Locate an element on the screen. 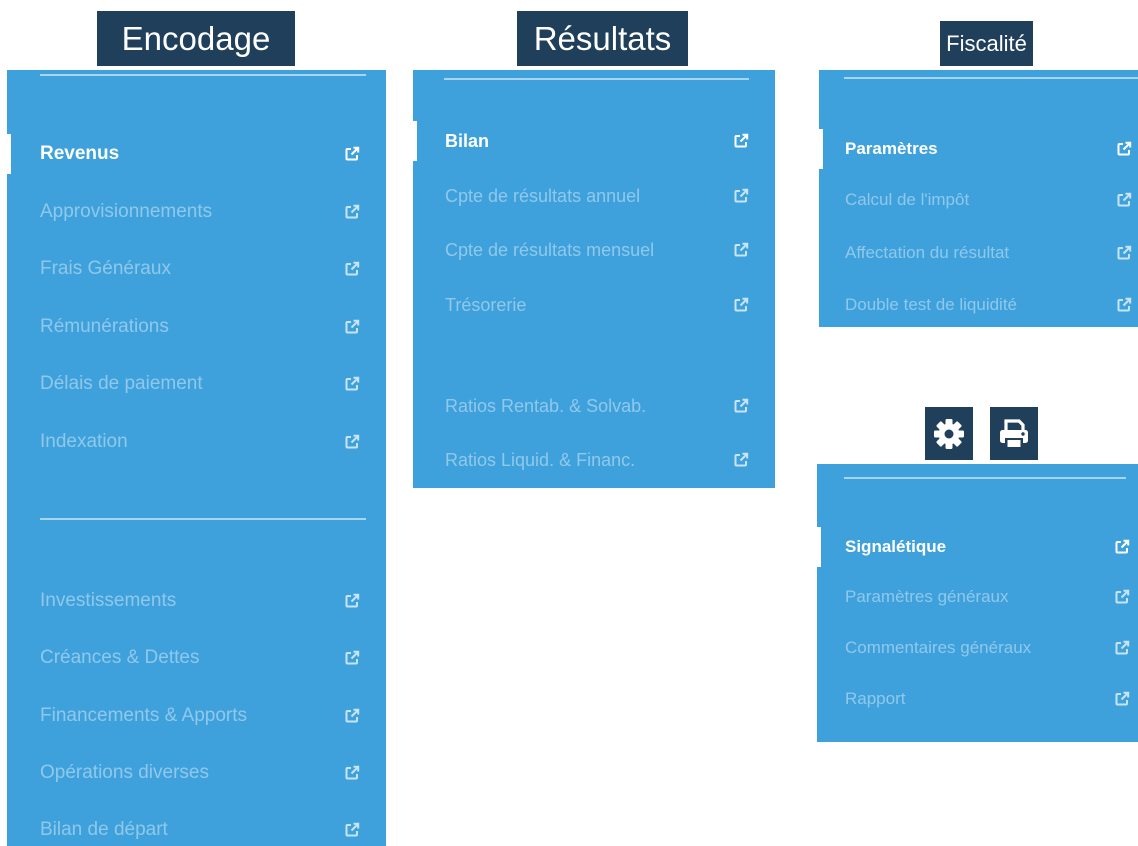 The width and height of the screenshot is (1138, 846). menu-item-label: Financements & Apports is located at coordinates (143, 715).